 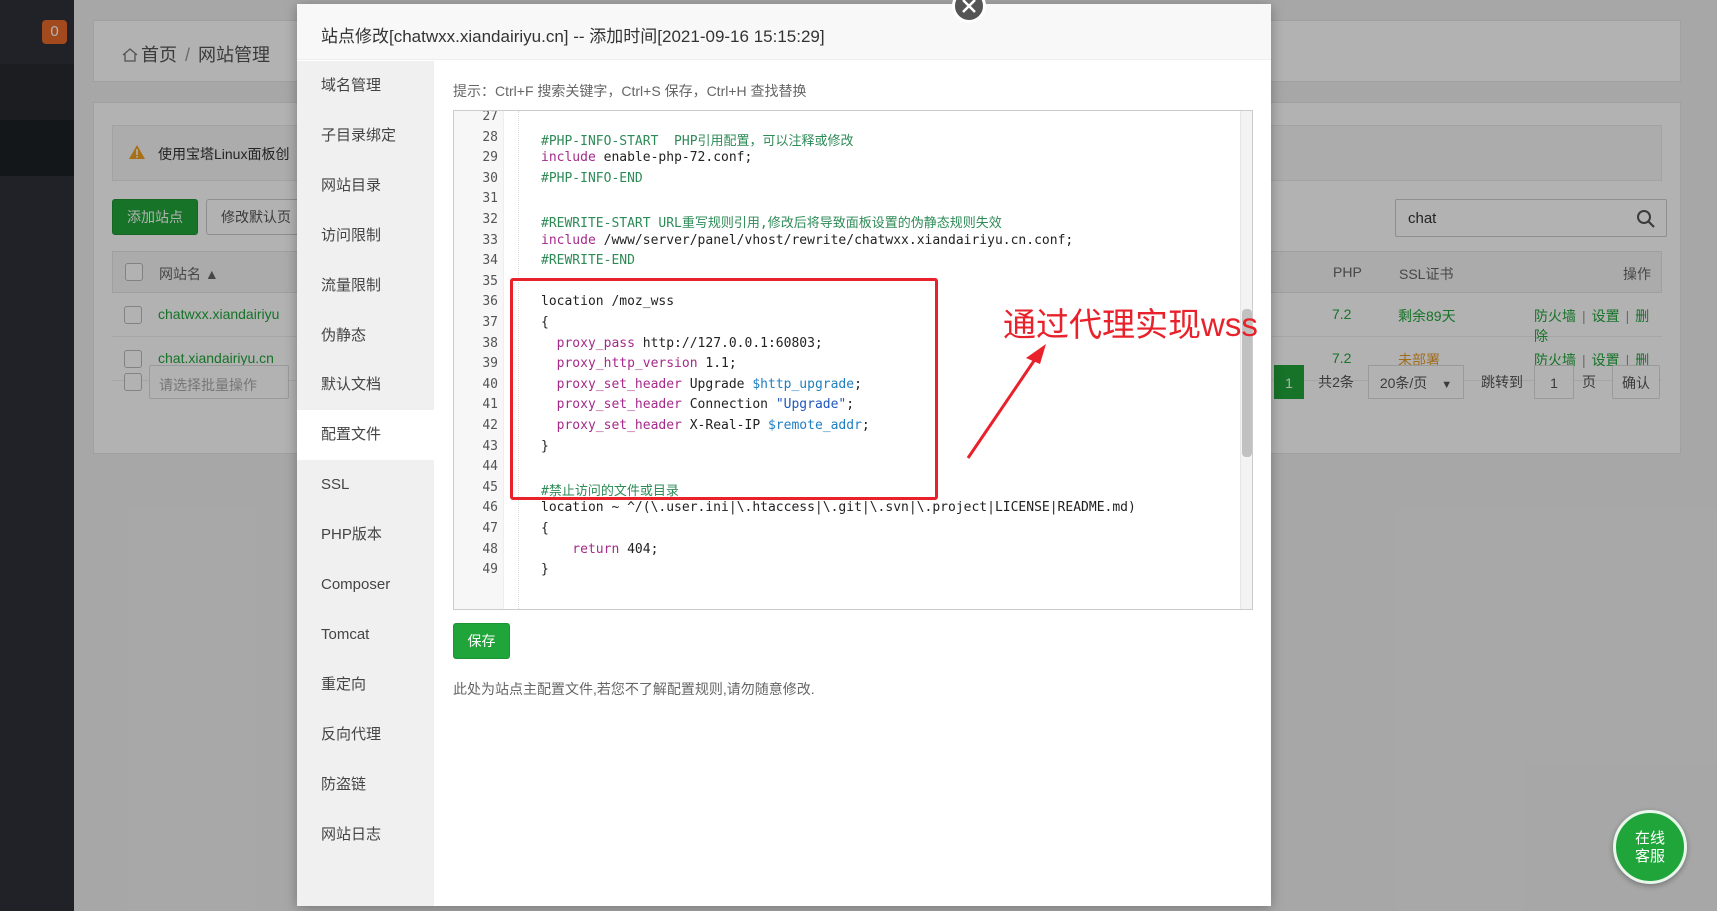 I want to click on code-token: #REWRITE-END, so click(x=588, y=261).